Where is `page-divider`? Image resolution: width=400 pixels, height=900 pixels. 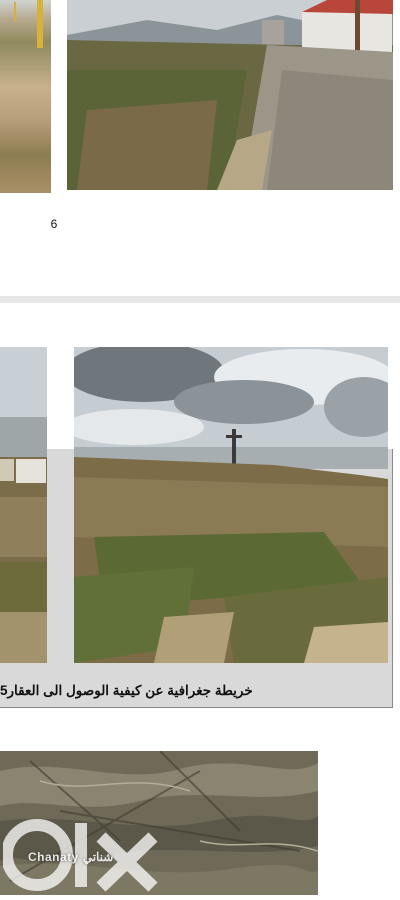
page-divider is located at coordinates (200, 299).